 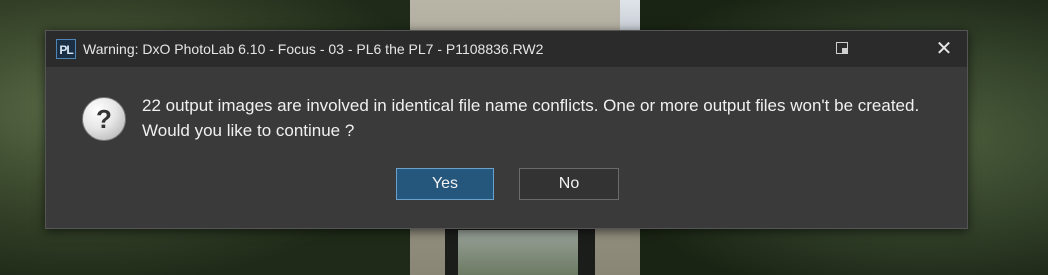 I want to click on no-button: No, so click(x=569, y=184).